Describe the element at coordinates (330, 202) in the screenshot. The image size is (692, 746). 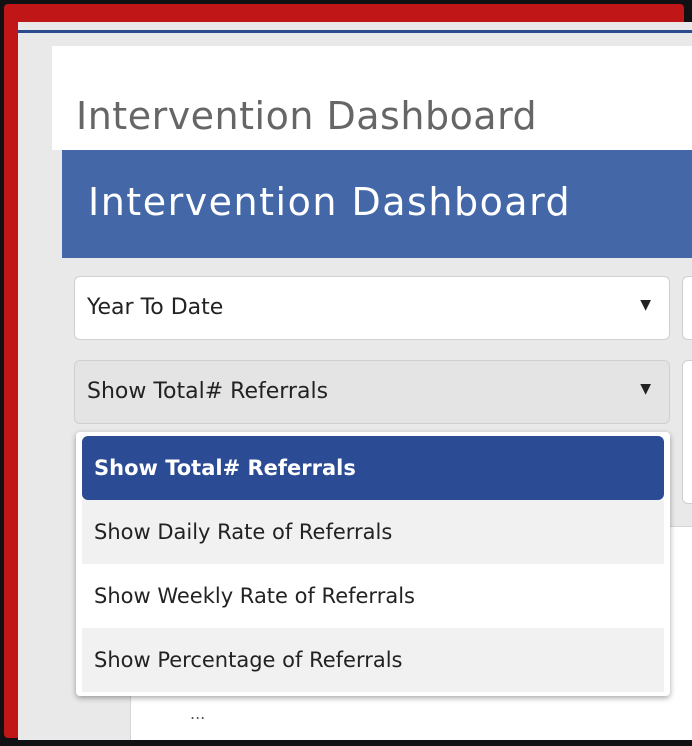
I see `banner-title: Intervention Dashboard` at that location.